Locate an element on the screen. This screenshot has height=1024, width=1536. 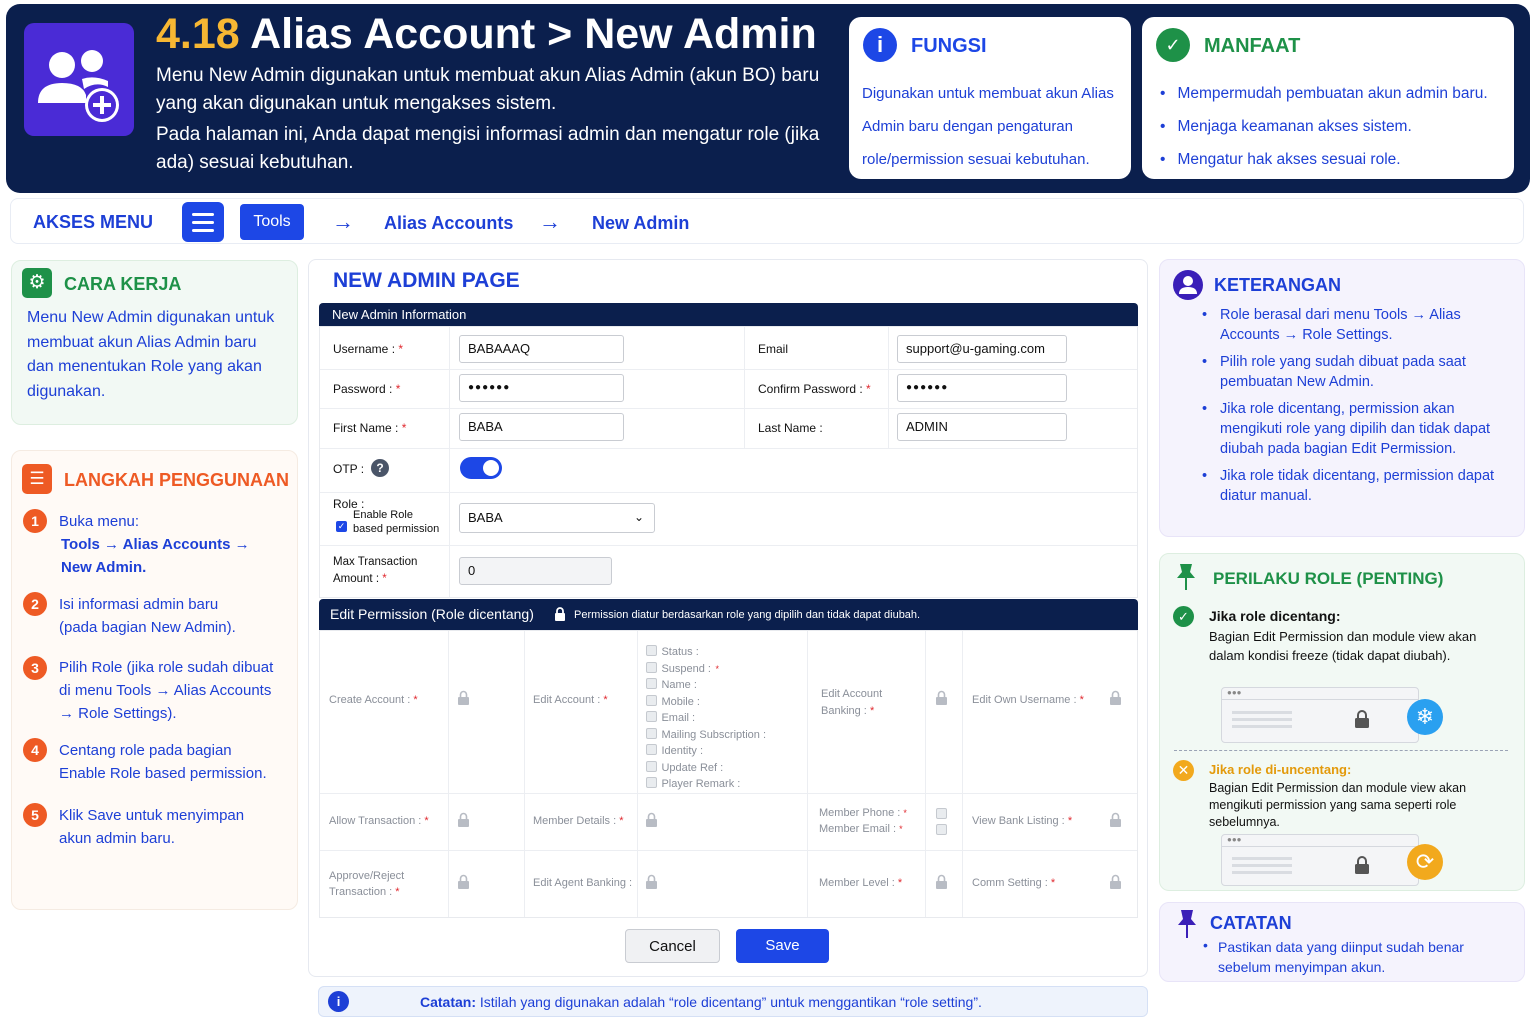
sub-permission: Status : is located at coordinates (726, 650).